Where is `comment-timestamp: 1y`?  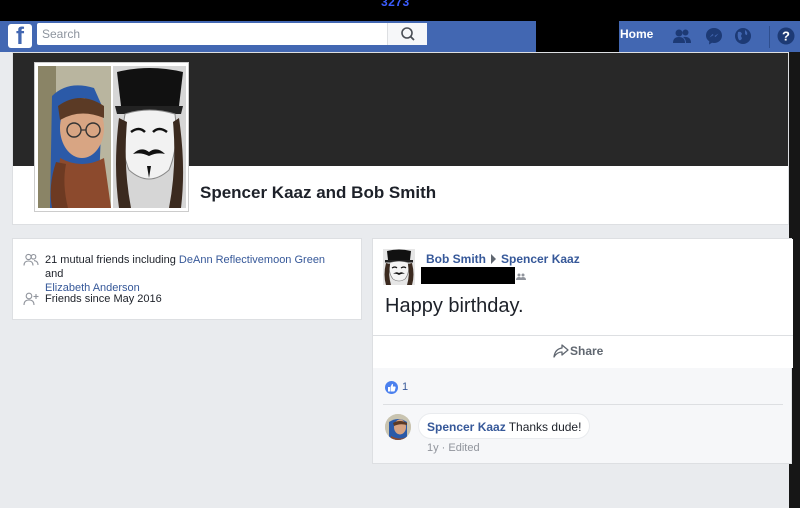
comment-timestamp: 1y is located at coordinates (433, 448).